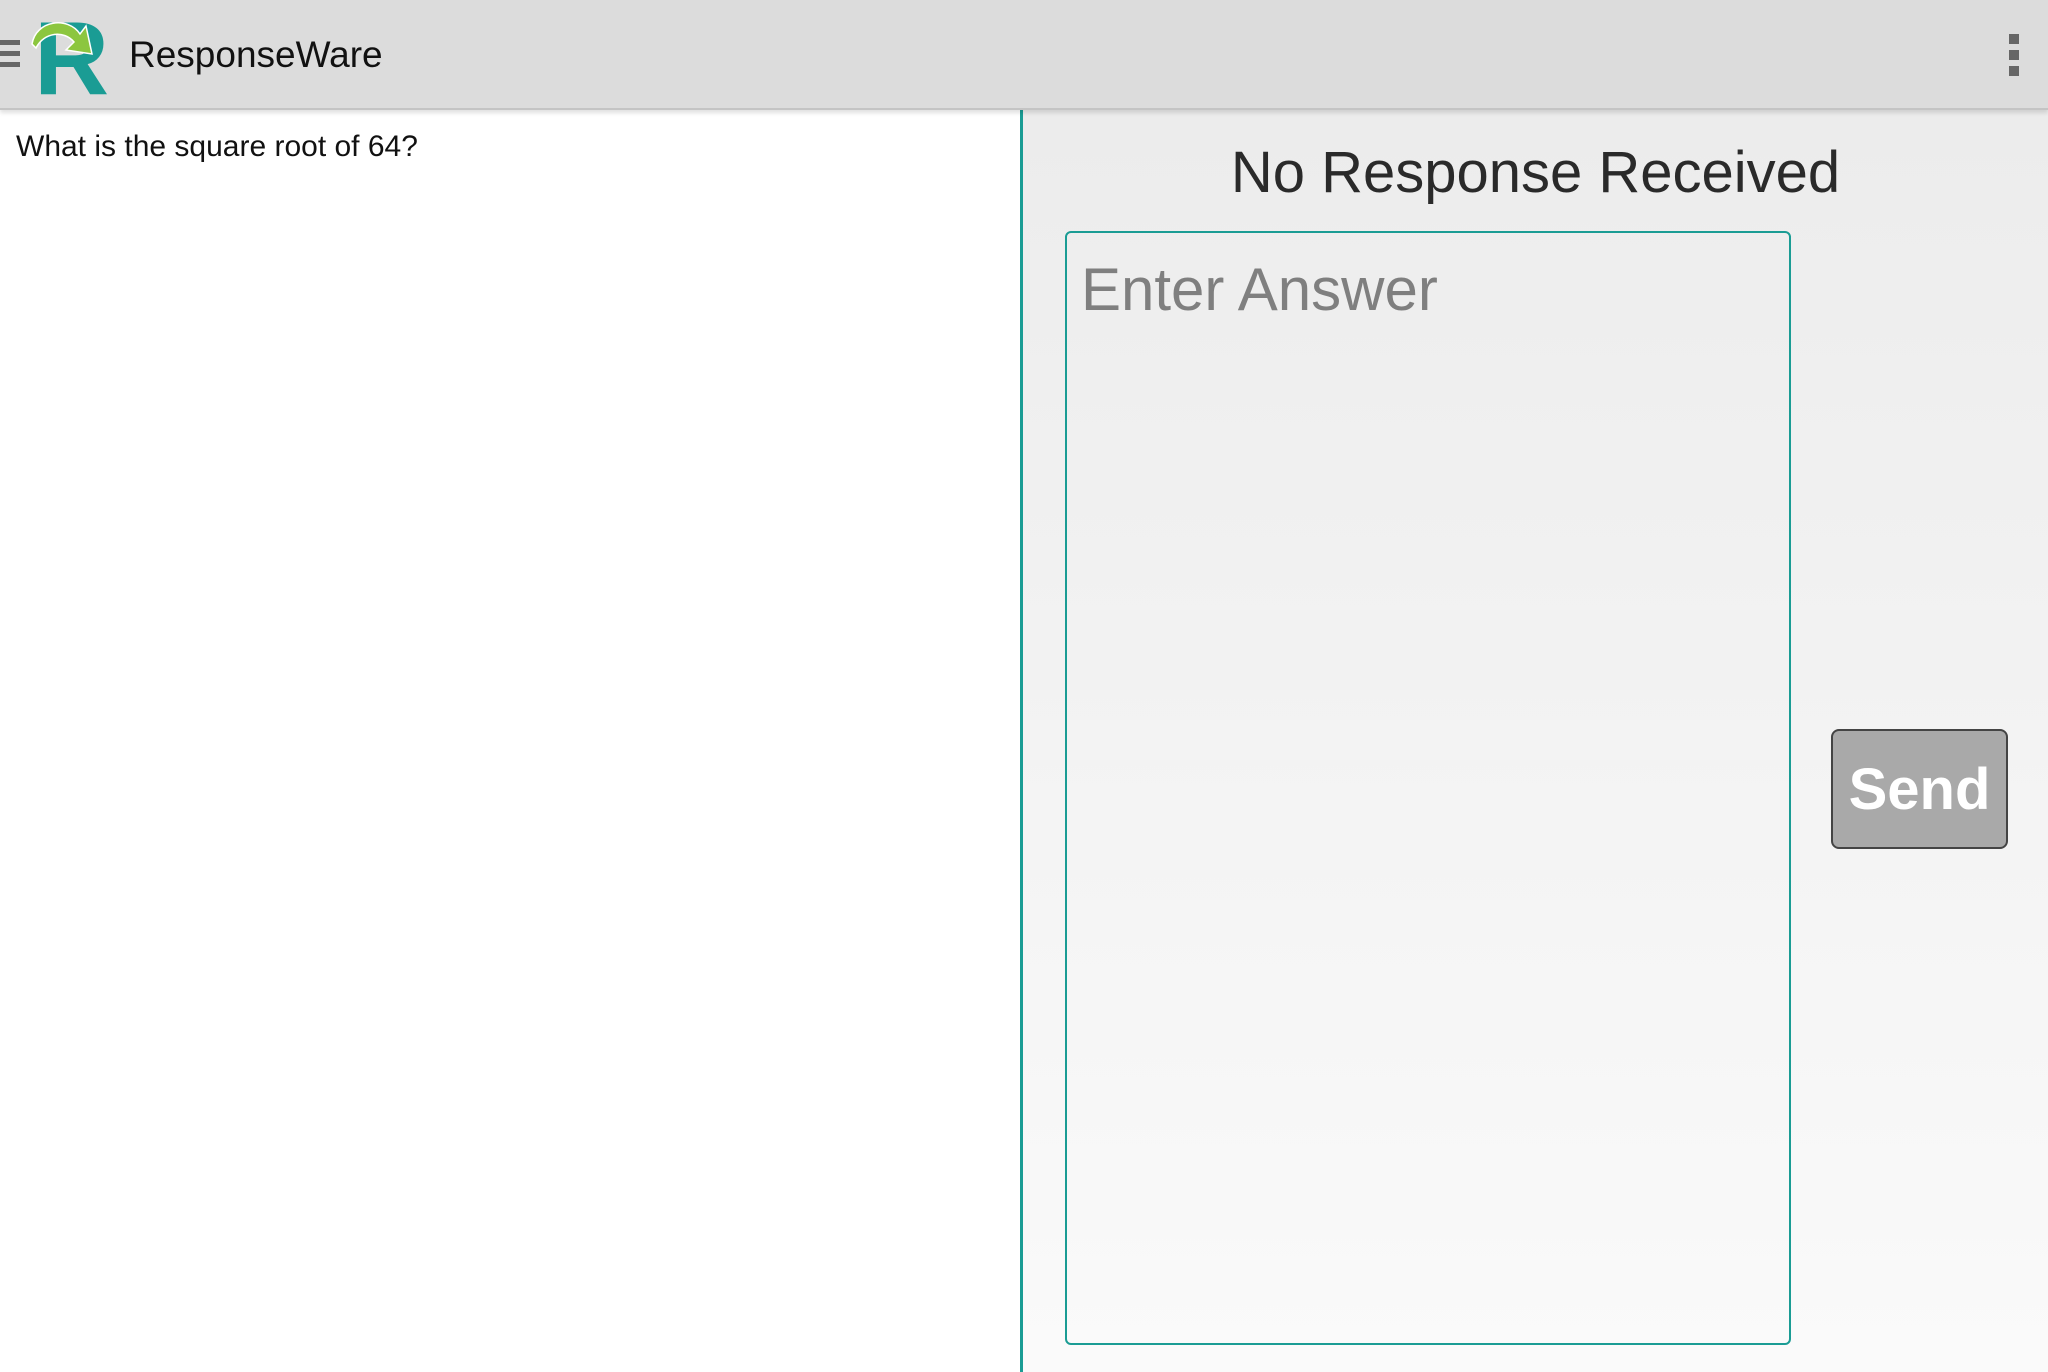 This screenshot has width=2048, height=1372. I want to click on question-text: What is the square root of 64?, so click(217, 146).